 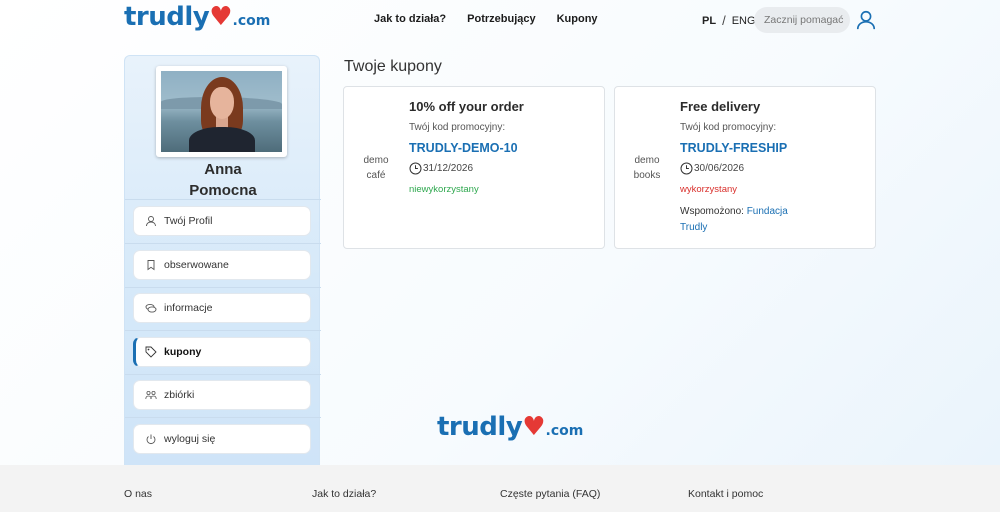 I want to click on nav-how-it-works: Jak to działa?, so click(x=410, y=19).